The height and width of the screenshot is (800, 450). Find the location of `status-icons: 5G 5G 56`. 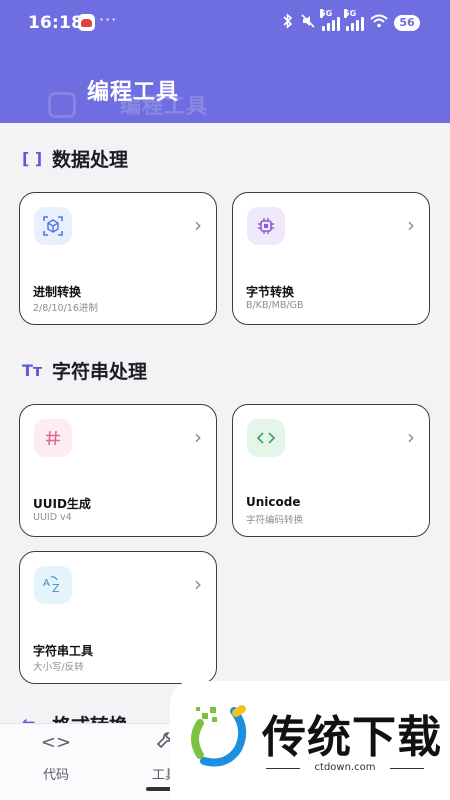

status-icons: 5G 5G 56 is located at coordinates (351, 21).